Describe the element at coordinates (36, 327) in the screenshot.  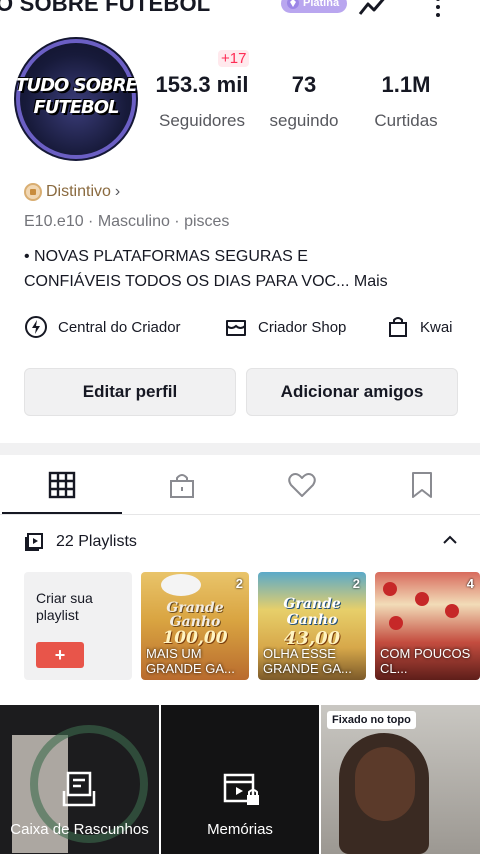
I see `lightning-icon` at that location.